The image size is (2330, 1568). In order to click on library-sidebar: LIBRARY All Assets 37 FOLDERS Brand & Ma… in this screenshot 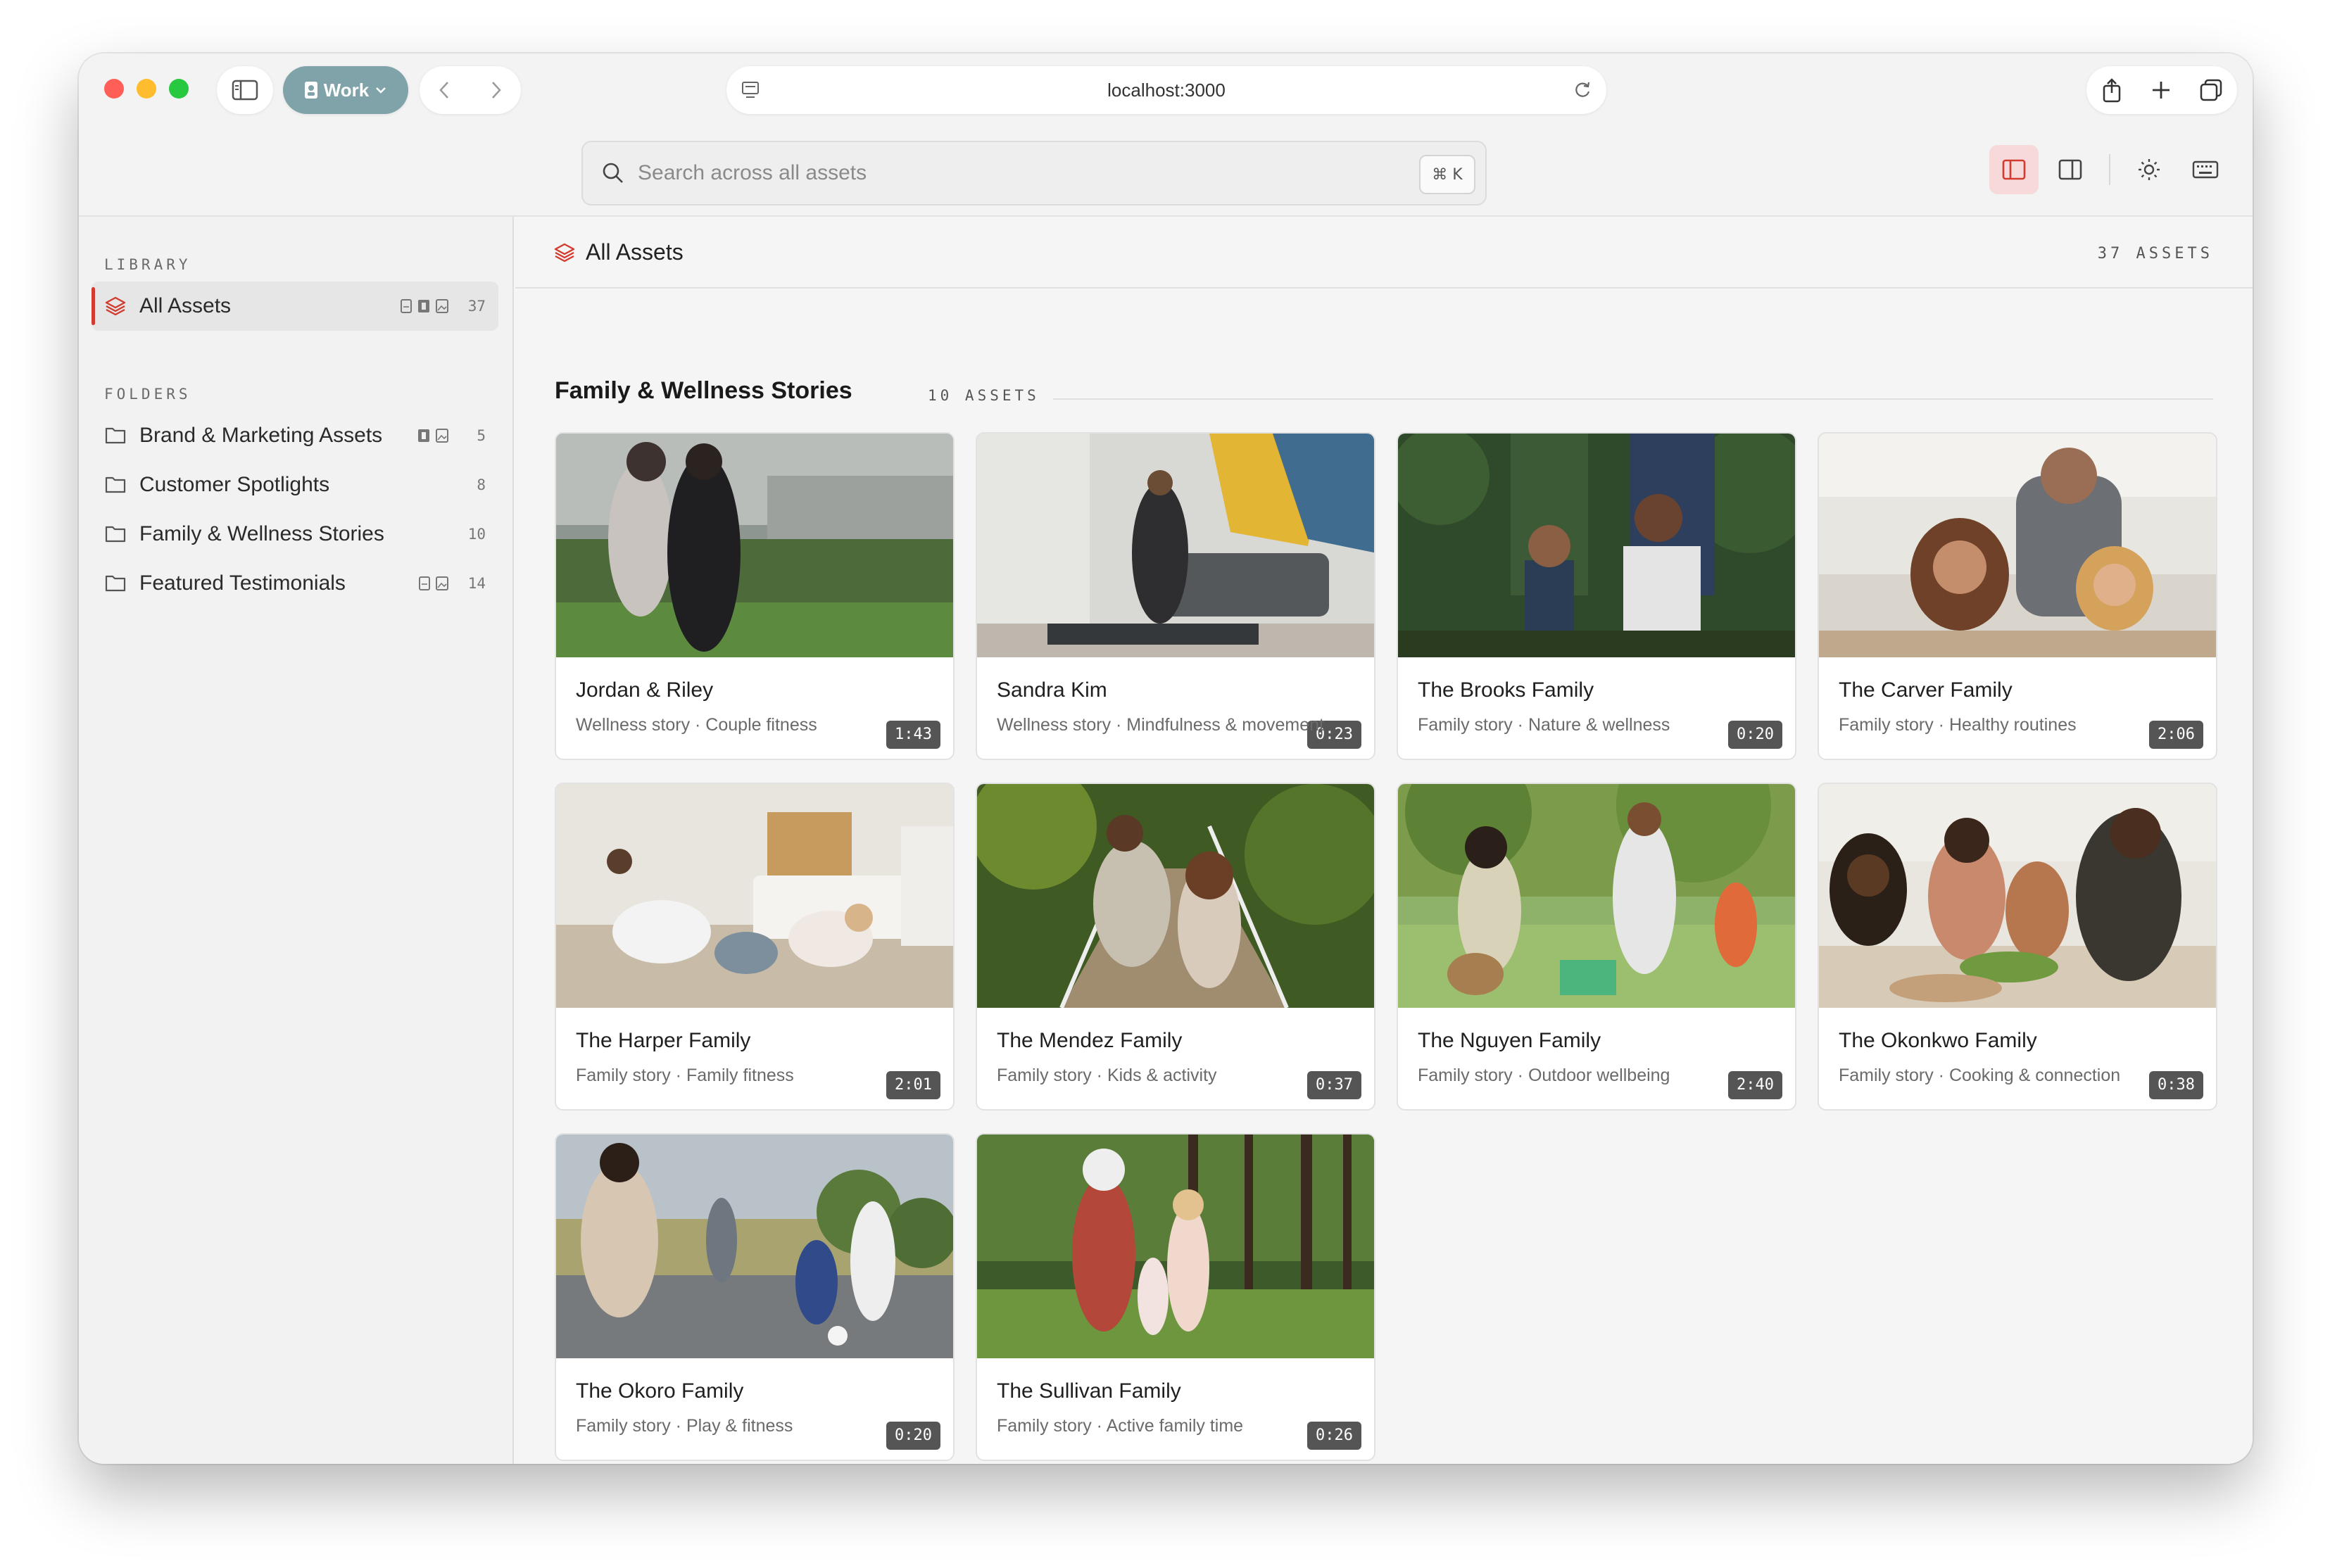, I will do `click(296, 840)`.